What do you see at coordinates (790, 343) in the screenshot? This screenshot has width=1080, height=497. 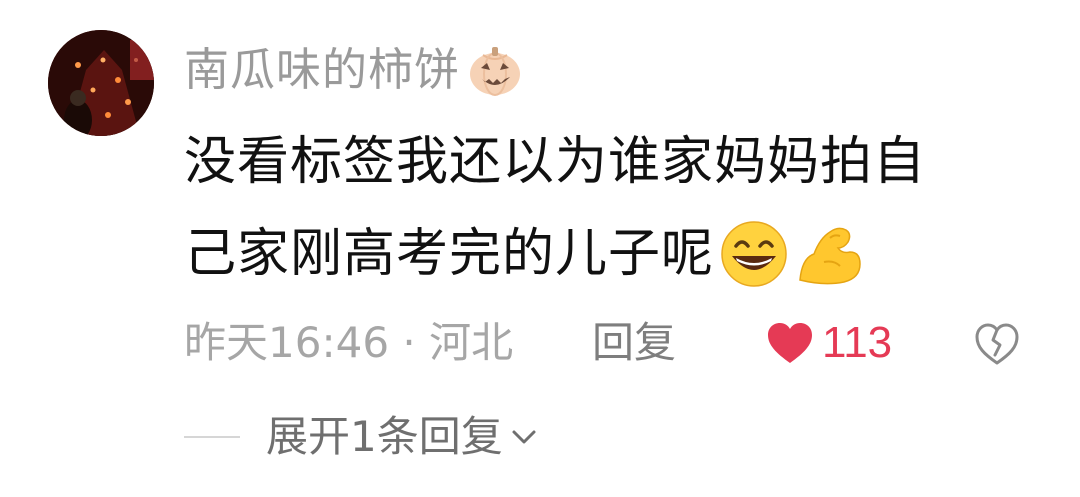 I see `heart-icon` at bounding box center [790, 343].